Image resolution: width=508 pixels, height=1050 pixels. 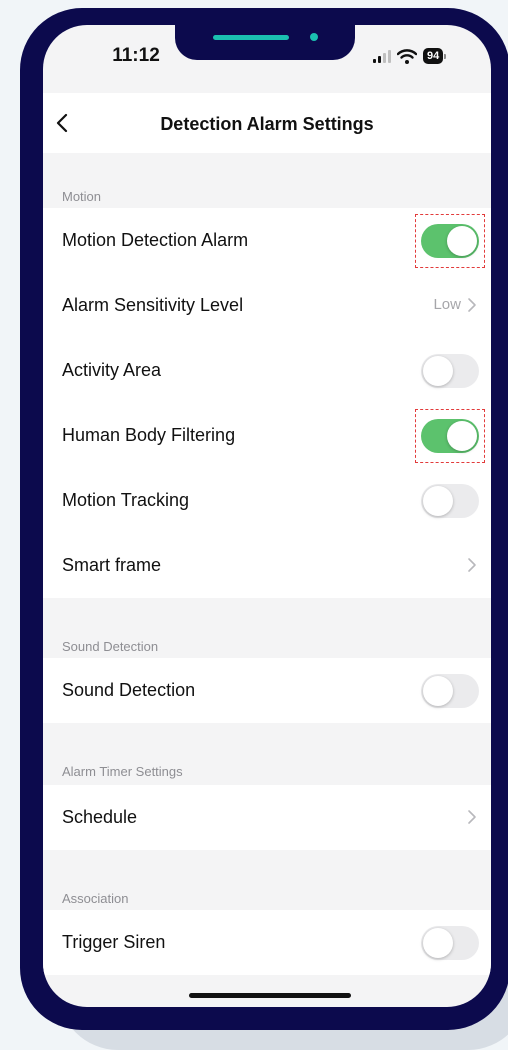 I want to click on row-label: Human Body Filtering, so click(x=149, y=435).